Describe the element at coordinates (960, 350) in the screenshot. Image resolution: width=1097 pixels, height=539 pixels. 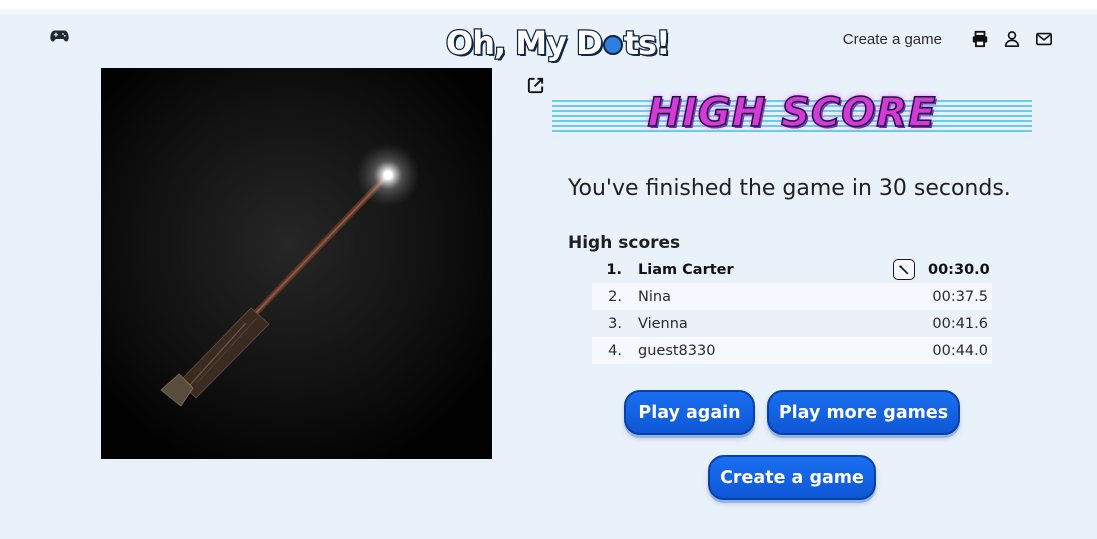
I see `score-time: 00:44.0` at that location.